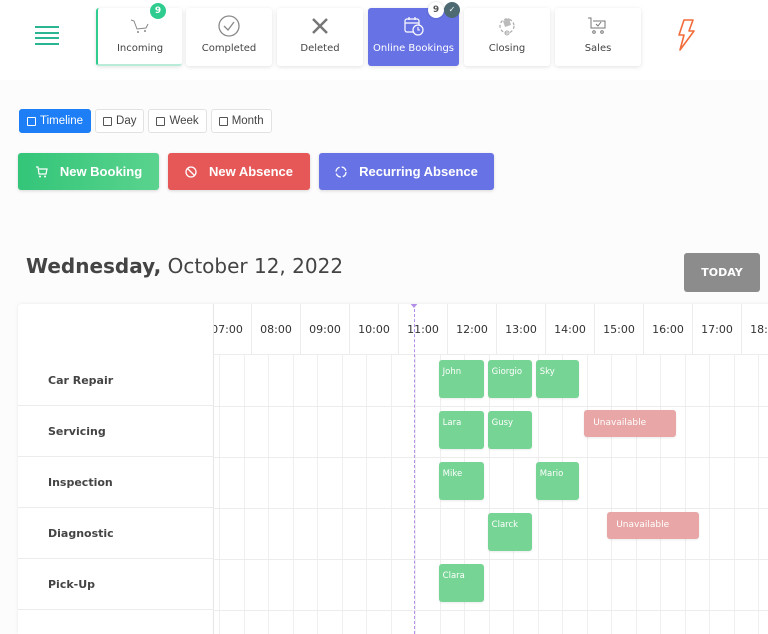  I want to click on incoming-count-badge: 9, so click(158, 11).